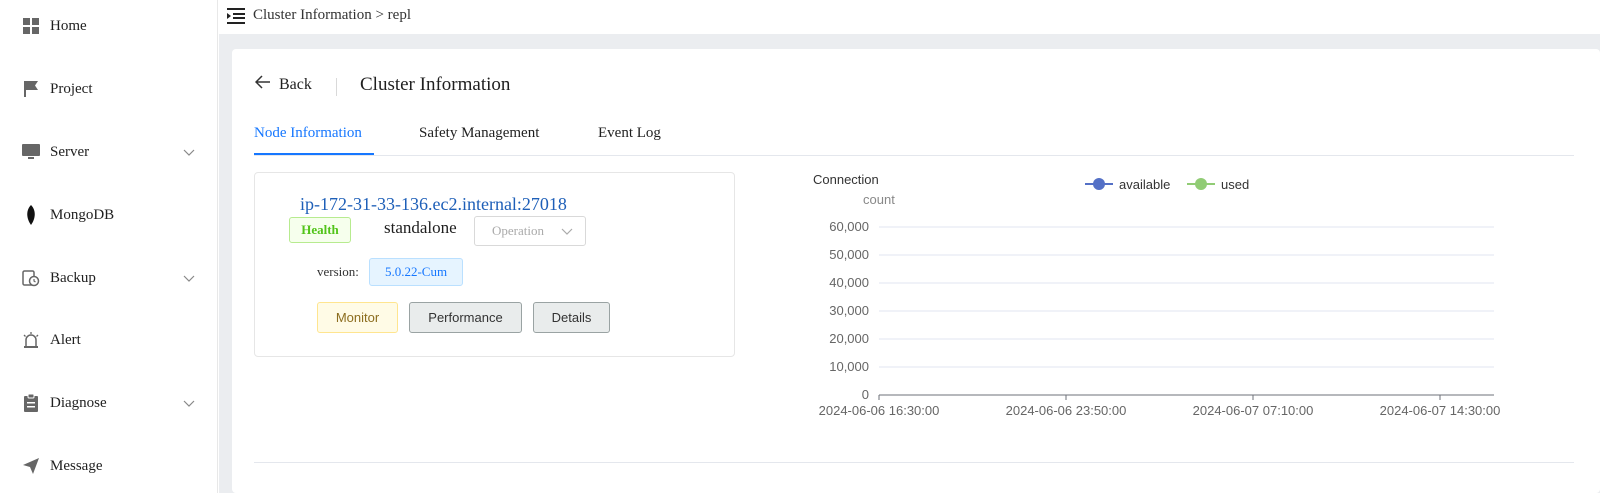 This screenshot has height=493, width=1600. What do you see at coordinates (73, 277) in the screenshot?
I see `sidebar-item-label: Backup` at bounding box center [73, 277].